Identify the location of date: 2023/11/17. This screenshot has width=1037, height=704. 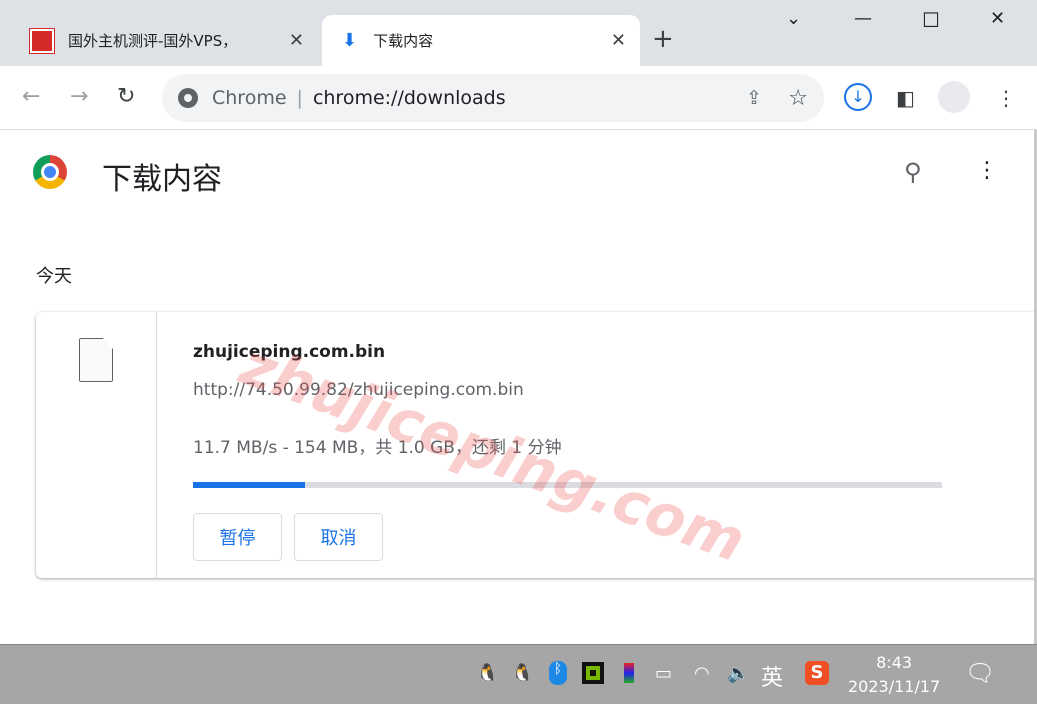
(894, 686).